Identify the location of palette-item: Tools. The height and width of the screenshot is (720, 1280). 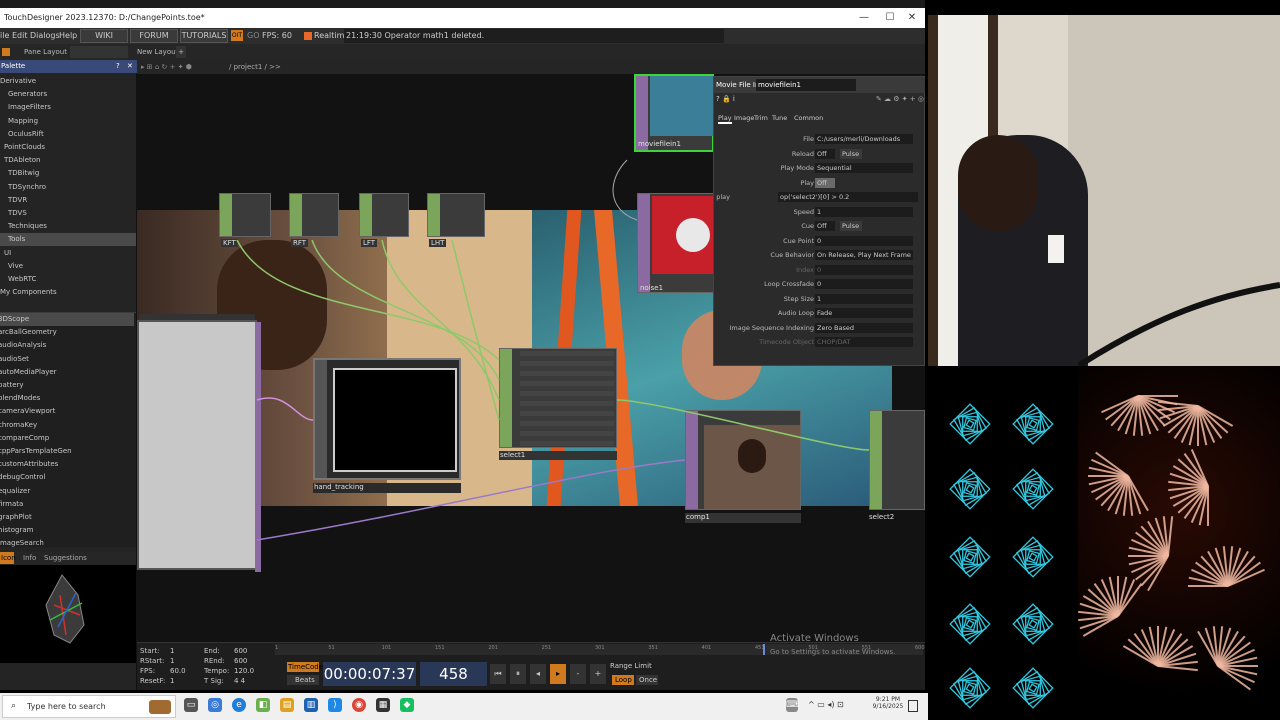
(68, 240).